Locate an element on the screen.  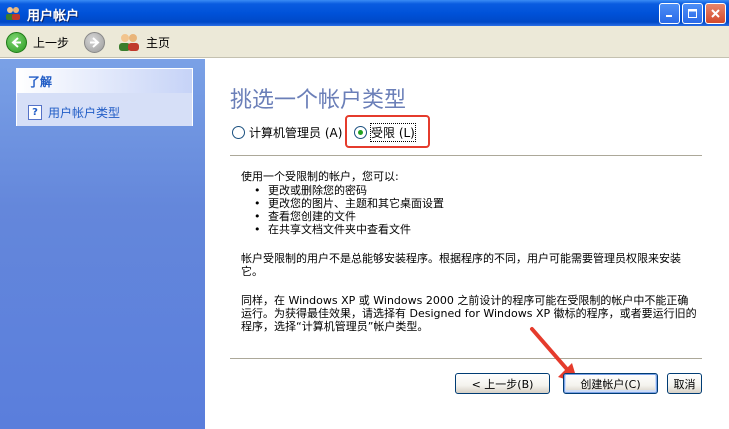
page-title: 挑选一个帐户类型 is located at coordinates (318, 100).